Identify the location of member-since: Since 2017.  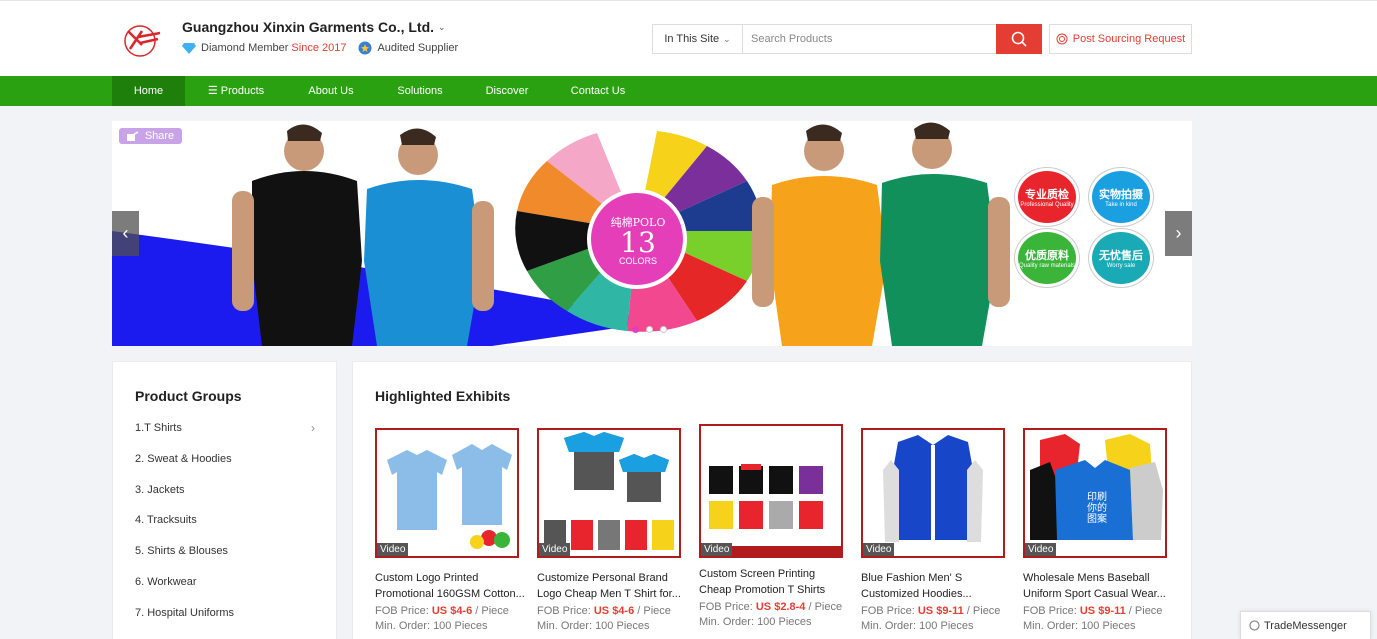
(319, 48).